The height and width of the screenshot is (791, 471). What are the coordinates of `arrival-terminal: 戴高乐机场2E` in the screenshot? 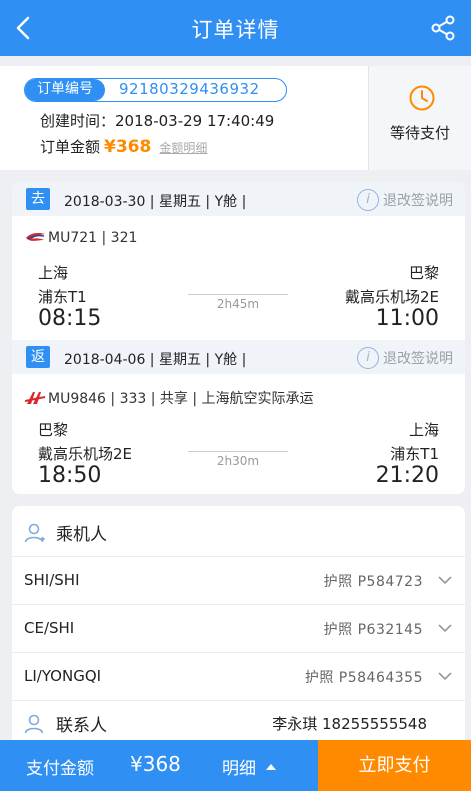 It's located at (391, 297).